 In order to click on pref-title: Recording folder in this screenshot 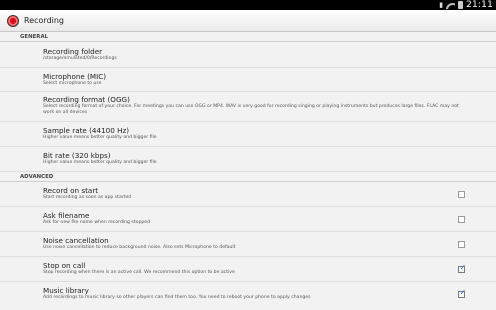, I will do `click(73, 51)`.